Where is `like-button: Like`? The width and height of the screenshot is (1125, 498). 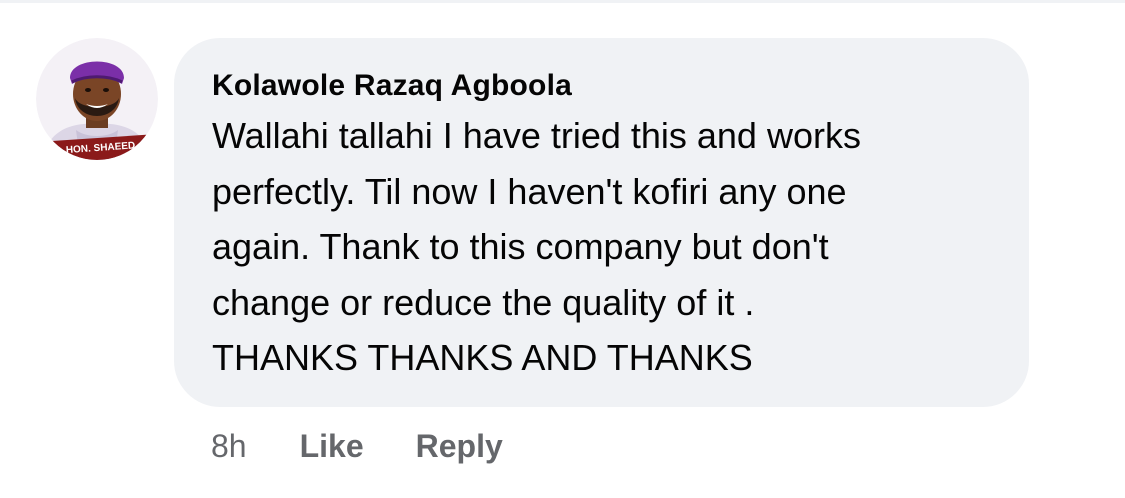 like-button: Like is located at coordinates (332, 446).